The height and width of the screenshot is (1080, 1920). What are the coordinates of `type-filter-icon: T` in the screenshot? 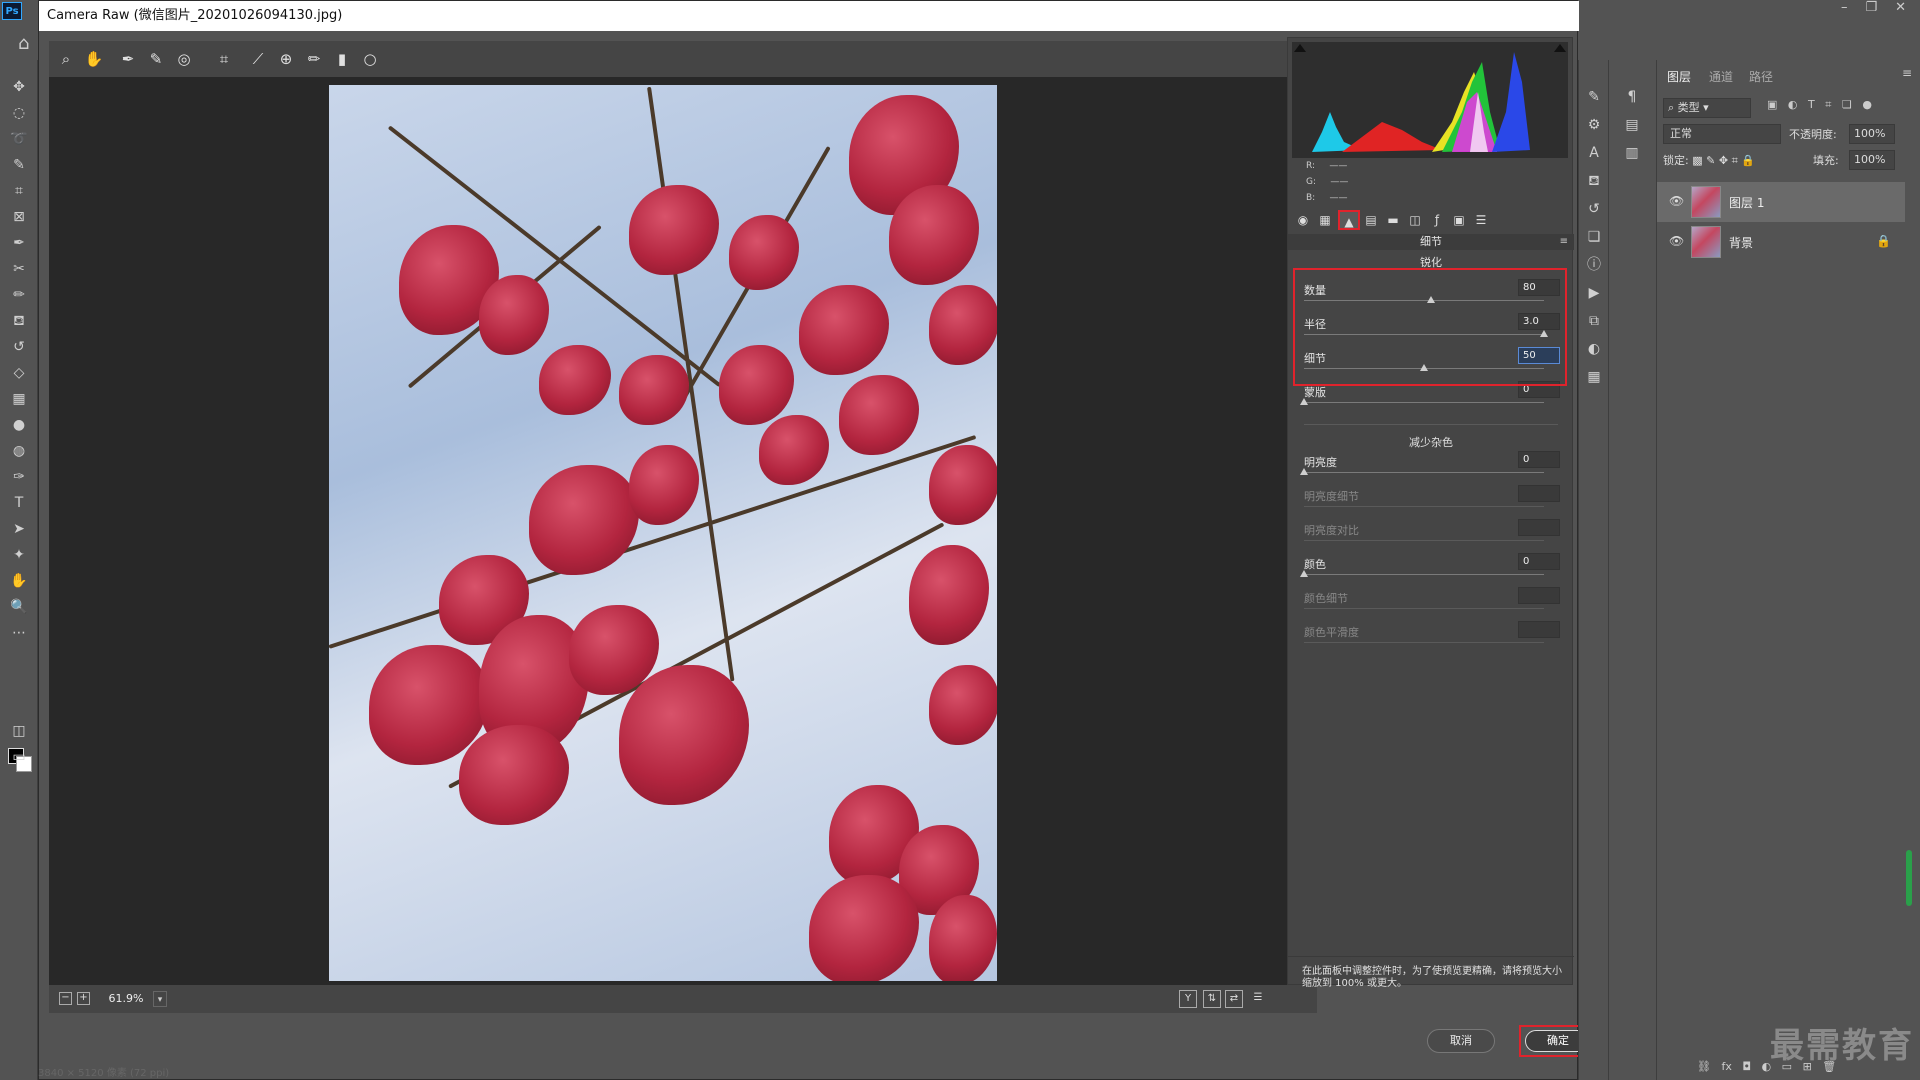 It's located at (1811, 104).